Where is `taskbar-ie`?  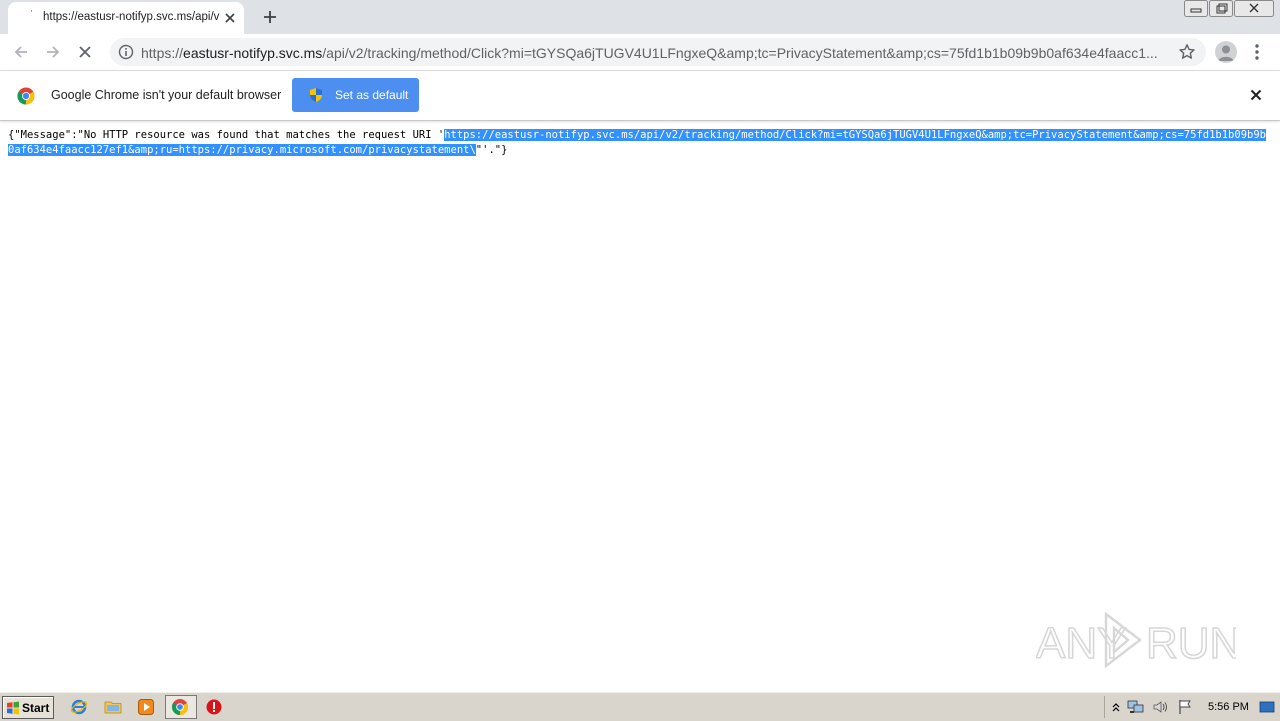
taskbar-ie is located at coordinates (79, 707).